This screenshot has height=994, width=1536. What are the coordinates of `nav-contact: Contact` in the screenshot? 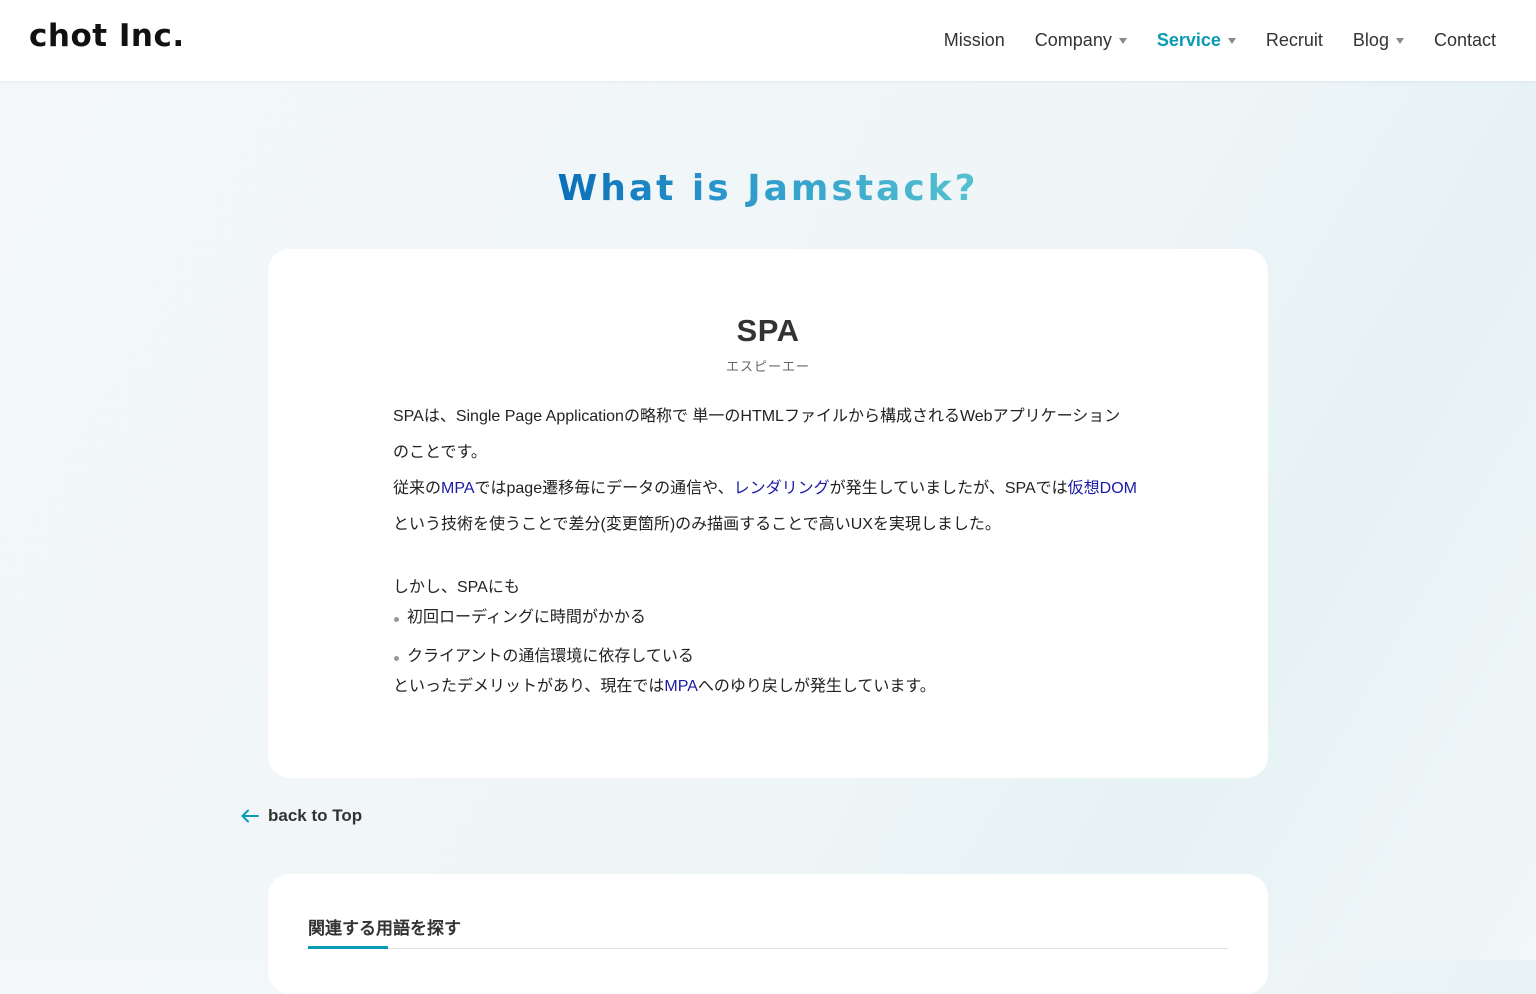 It's located at (1465, 40).